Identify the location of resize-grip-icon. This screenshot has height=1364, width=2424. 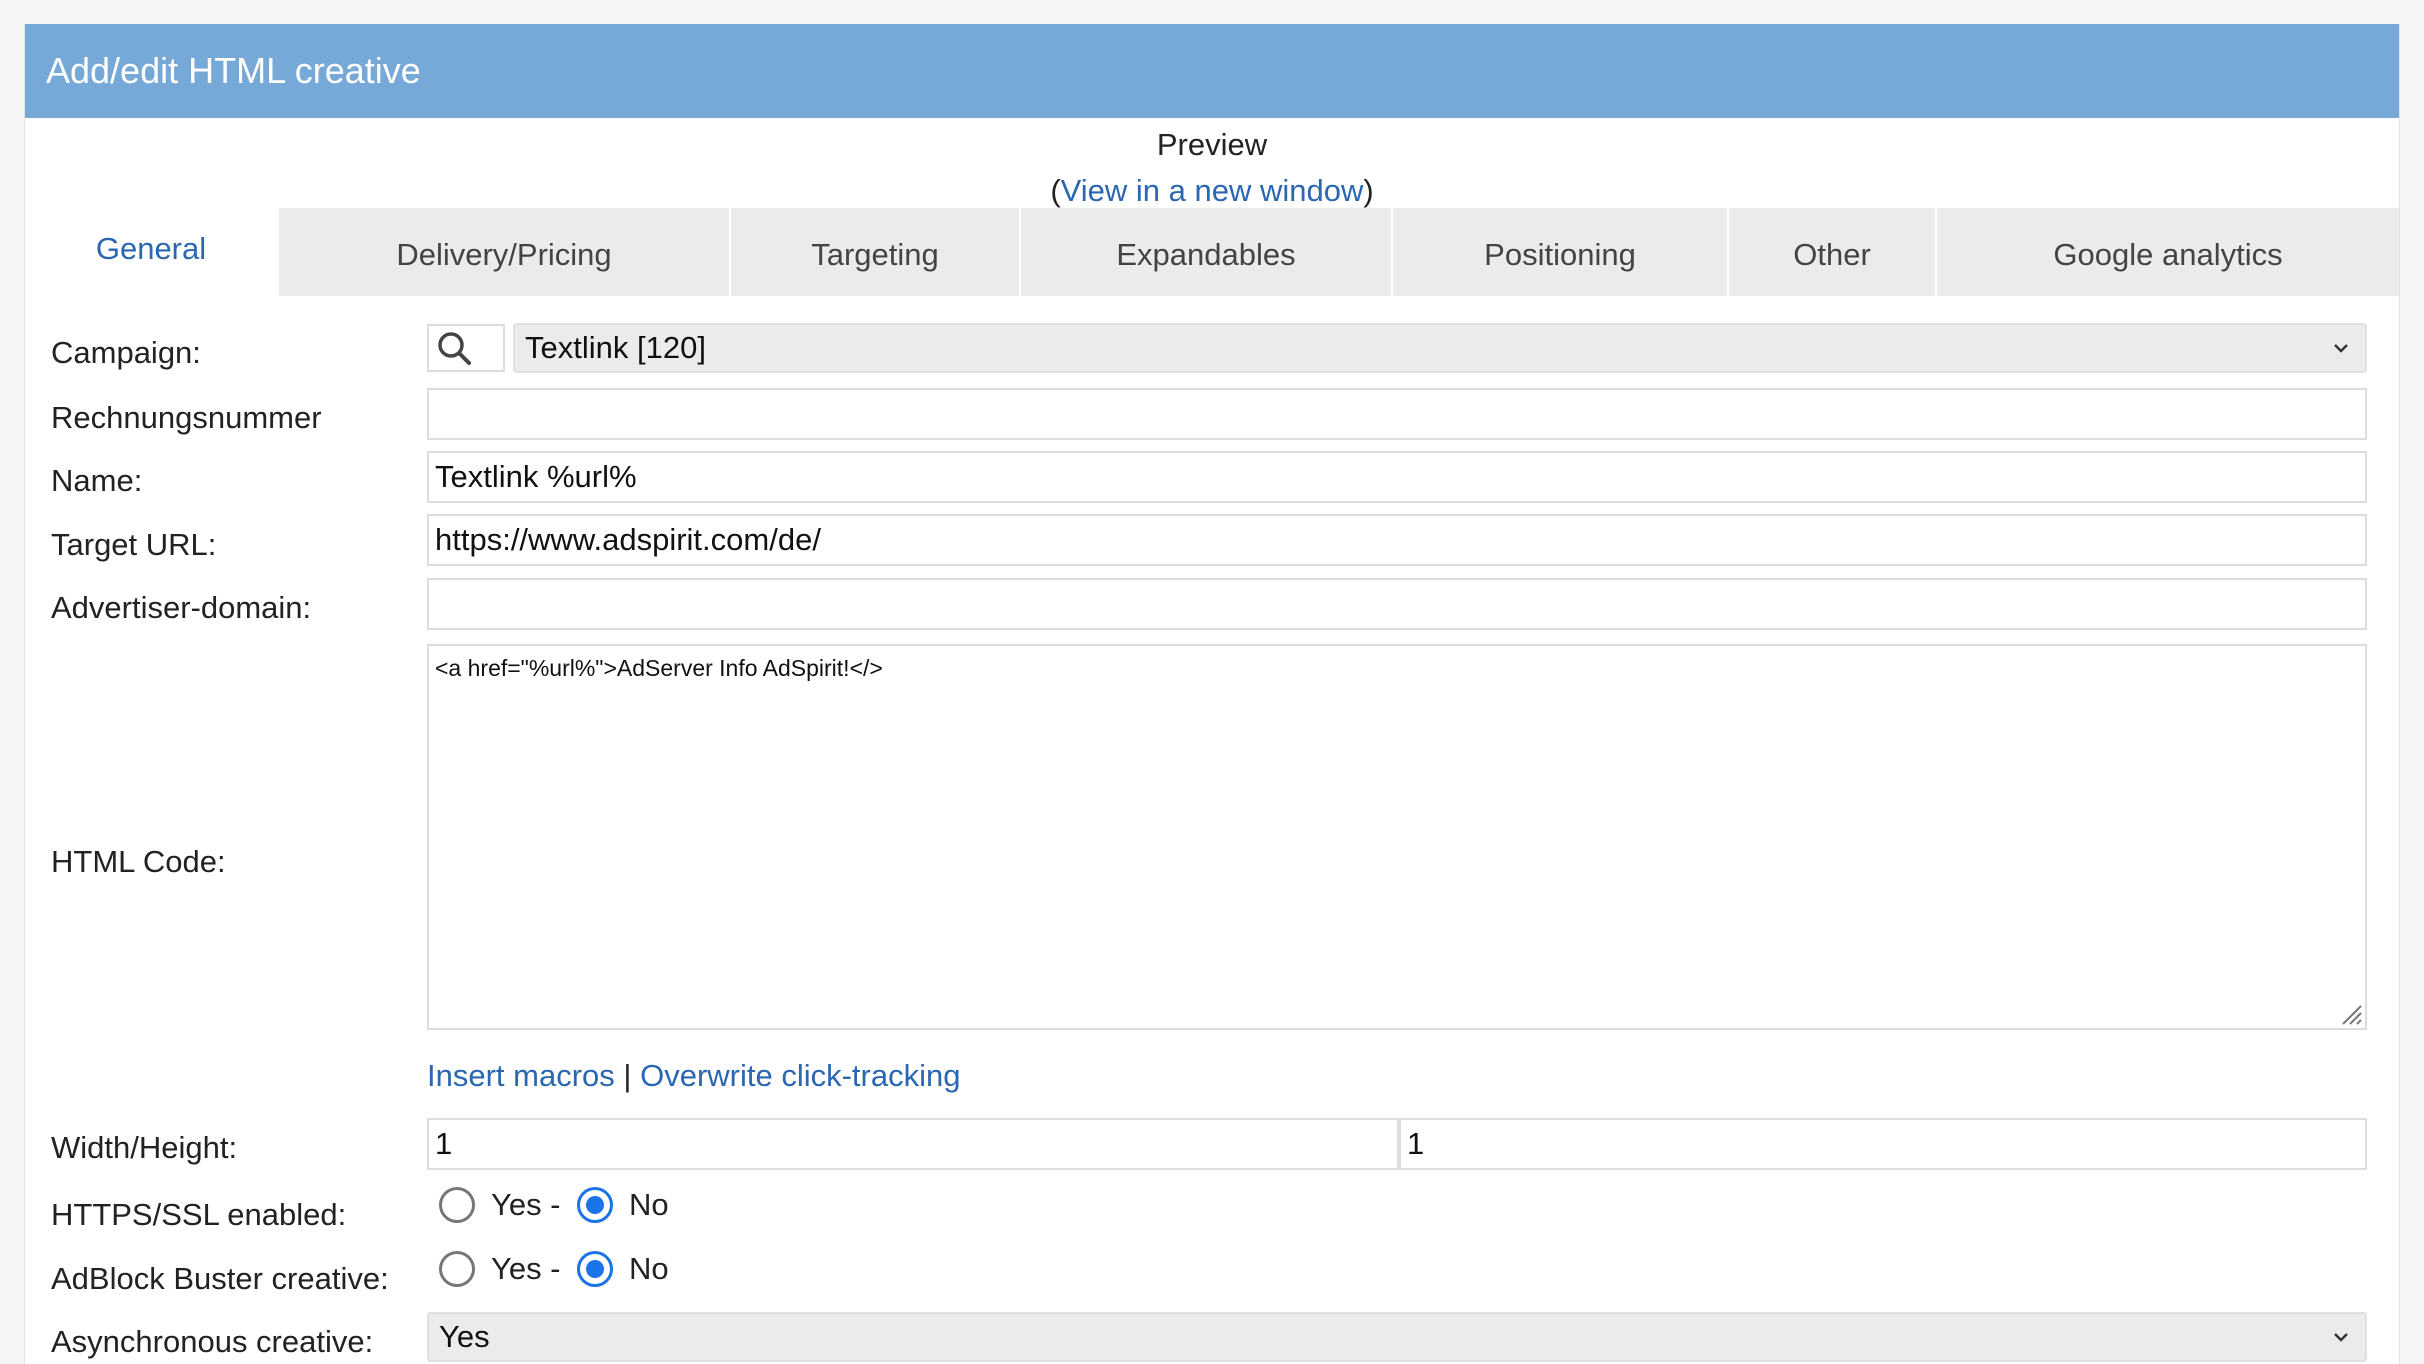
(2350, 1013).